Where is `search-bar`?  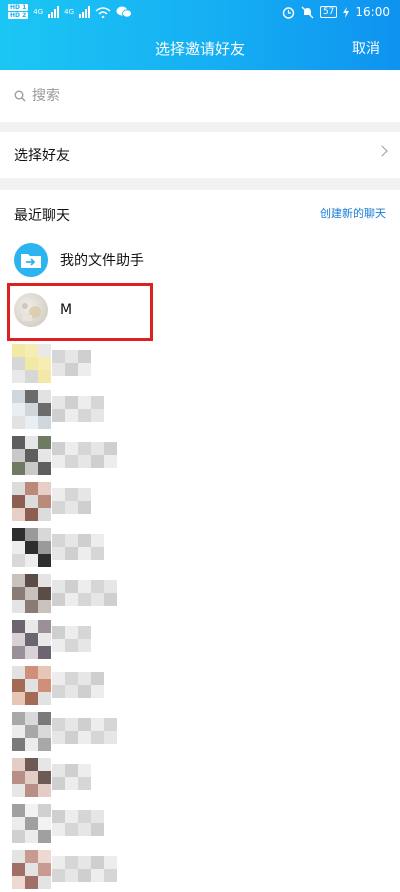
search-bar is located at coordinates (200, 96).